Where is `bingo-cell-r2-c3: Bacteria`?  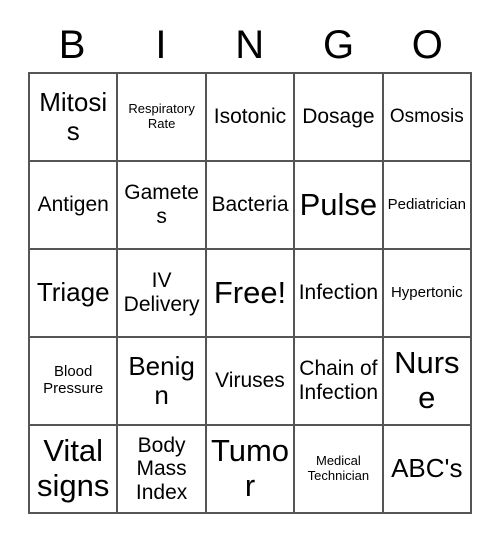
bingo-cell-r2-c3: Bacteria is located at coordinates (251, 206).